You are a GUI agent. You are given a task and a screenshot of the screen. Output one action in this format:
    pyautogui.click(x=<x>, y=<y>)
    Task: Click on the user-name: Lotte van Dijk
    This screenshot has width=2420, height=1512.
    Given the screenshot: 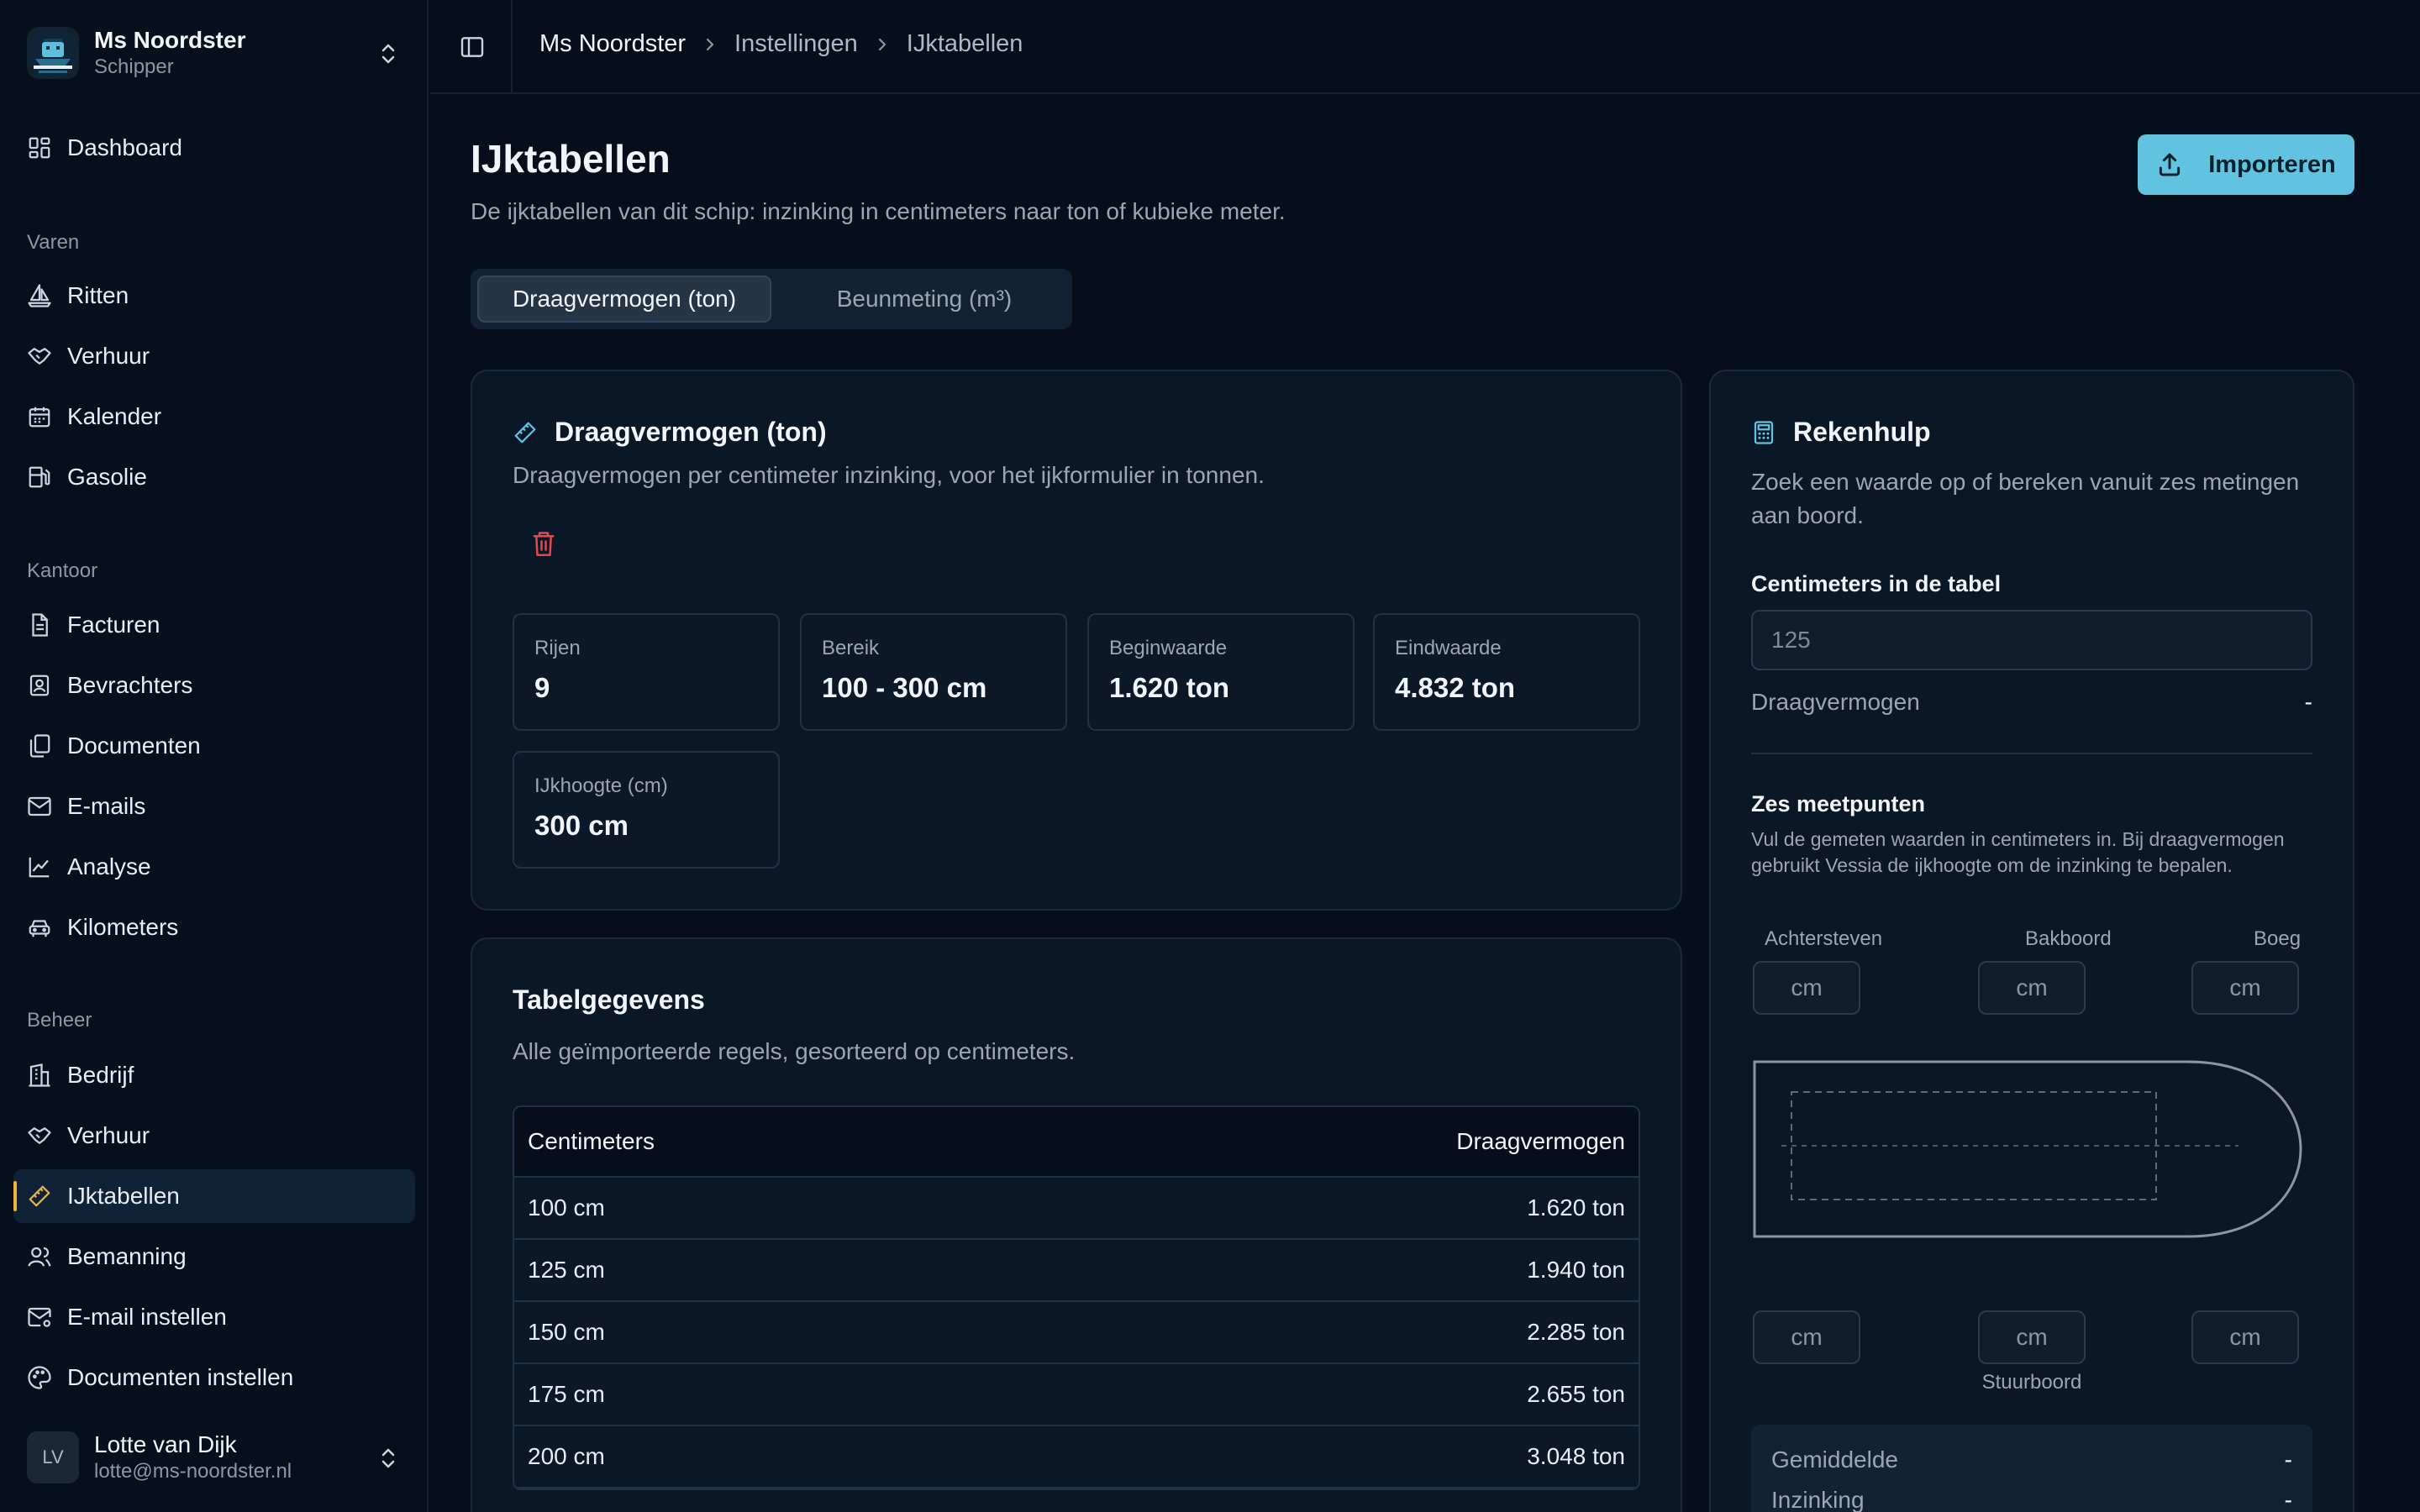 What is the action you would take?
    pyautogui.click(x=165, y=1444)
    